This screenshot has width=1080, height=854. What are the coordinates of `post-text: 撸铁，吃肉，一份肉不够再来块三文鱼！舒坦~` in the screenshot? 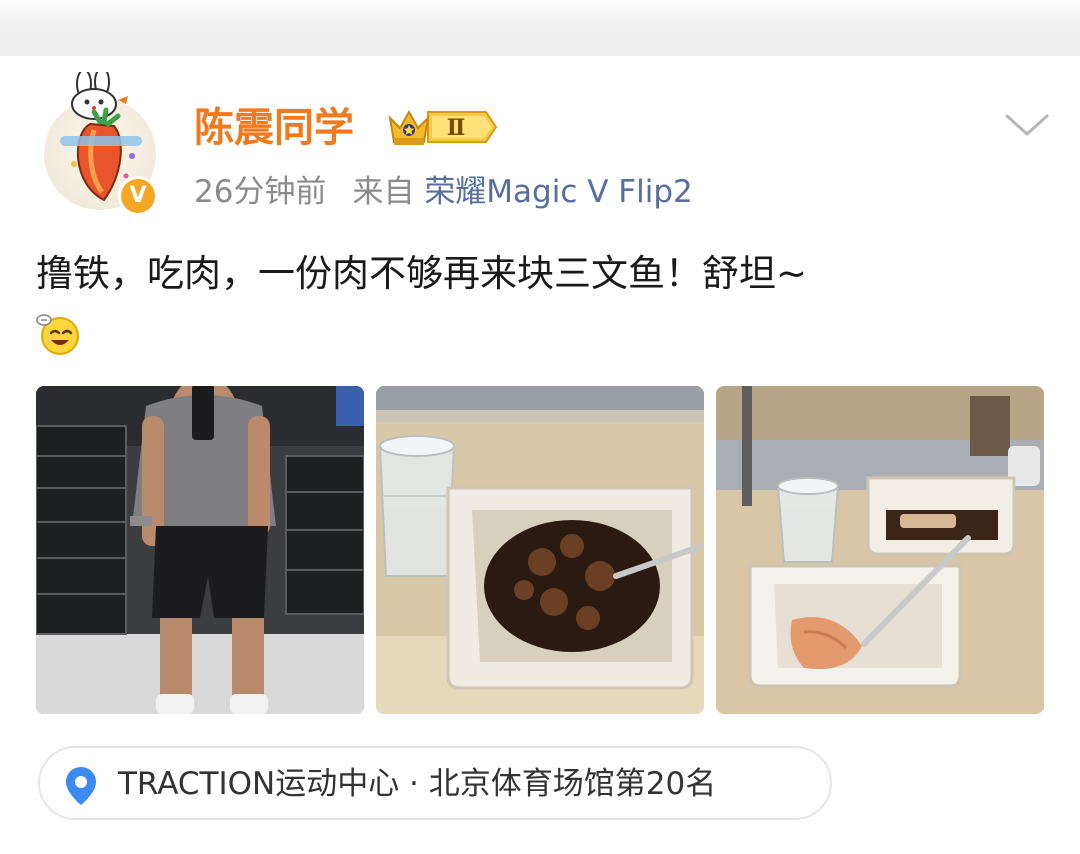 It's located at (422, 273).